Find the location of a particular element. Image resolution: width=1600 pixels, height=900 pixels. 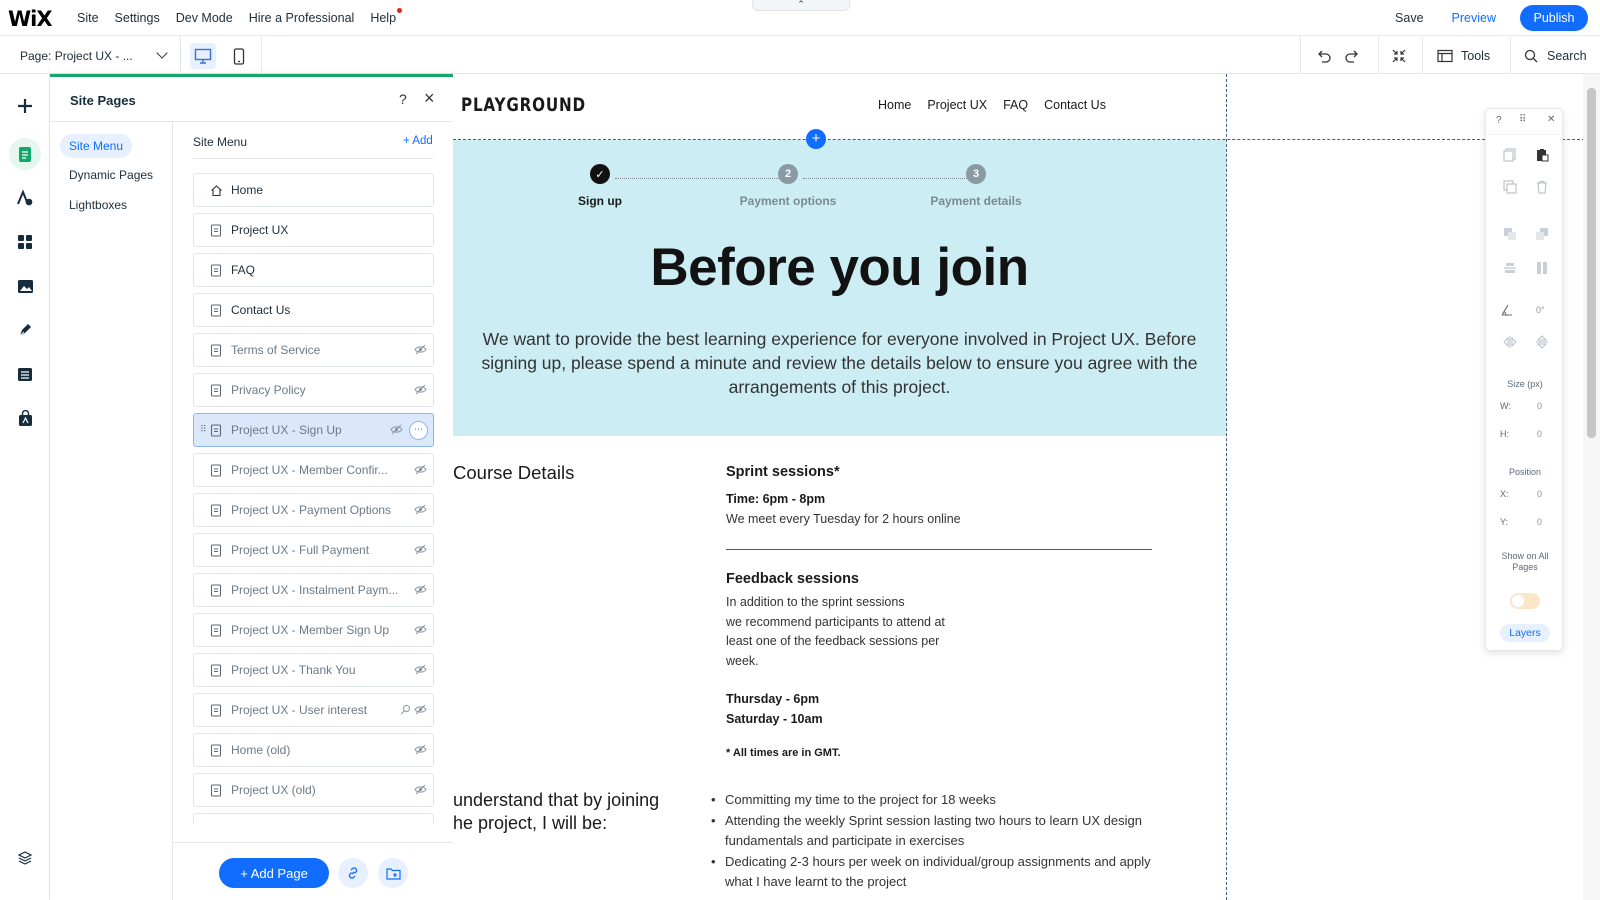

page-item: Project UX - Thank You is located at coordinates (313, 670).